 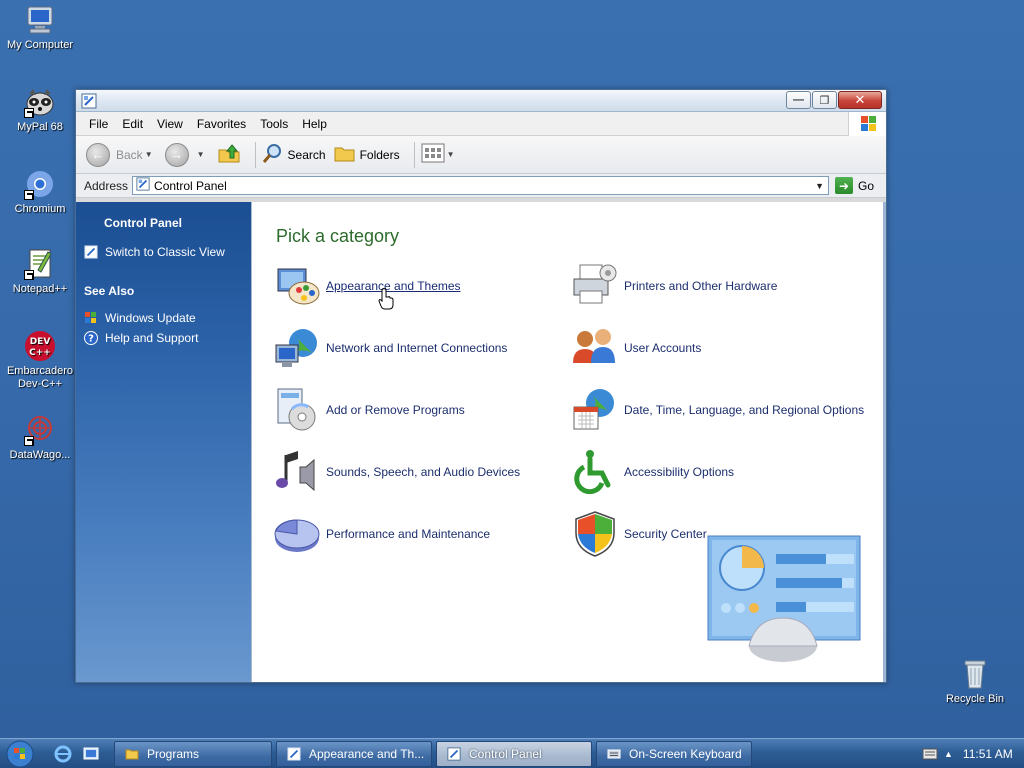 I want to click on close-icon: ✕, so click(x=860, y=99).